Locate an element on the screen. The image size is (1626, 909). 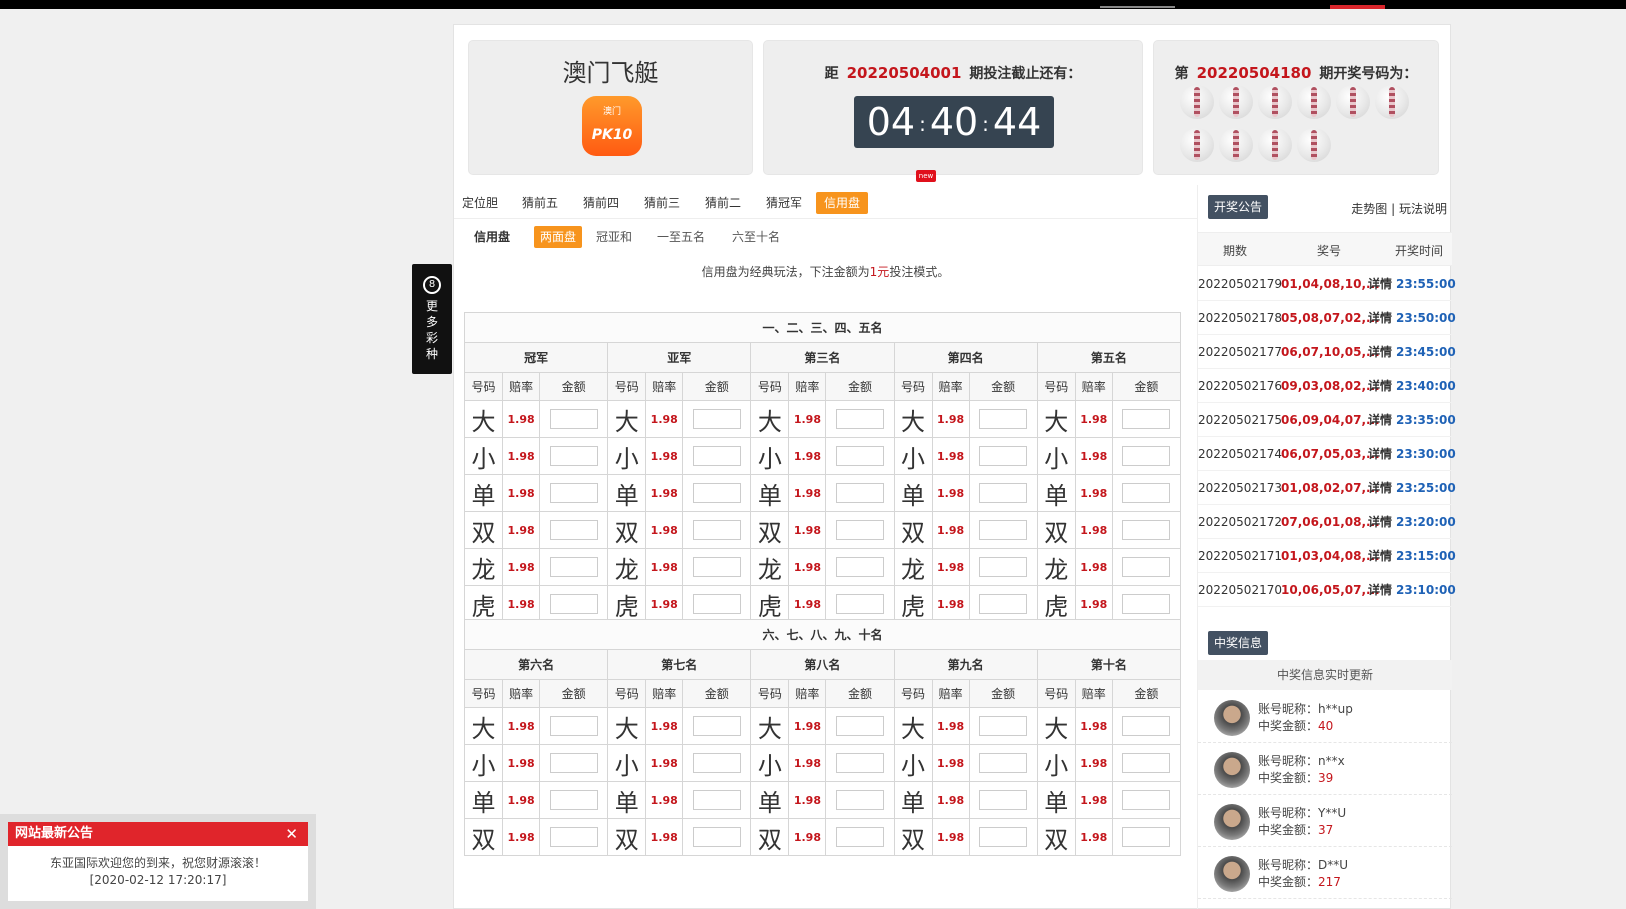
subtab-2: 冠亚和 is located at coordinates (614, 237).